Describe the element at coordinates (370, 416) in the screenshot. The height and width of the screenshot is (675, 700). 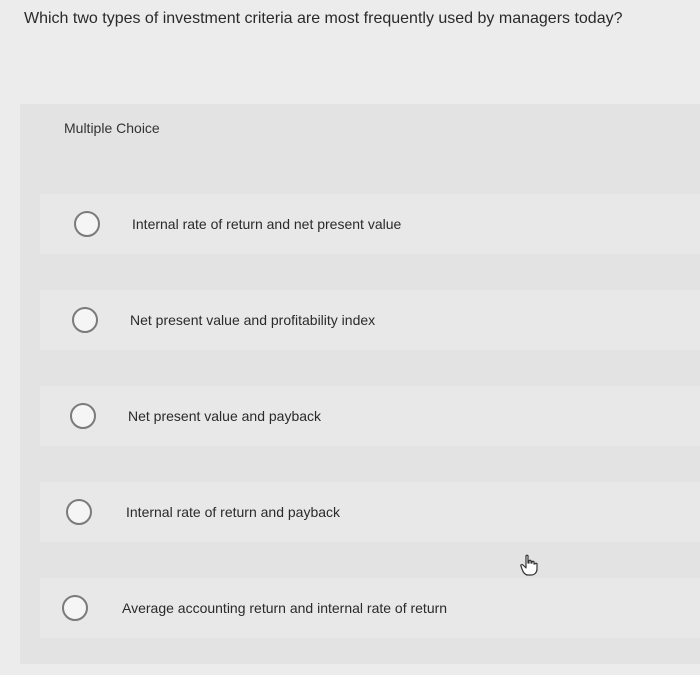
I see `choice-option-3: Net present value and payback` at that location.